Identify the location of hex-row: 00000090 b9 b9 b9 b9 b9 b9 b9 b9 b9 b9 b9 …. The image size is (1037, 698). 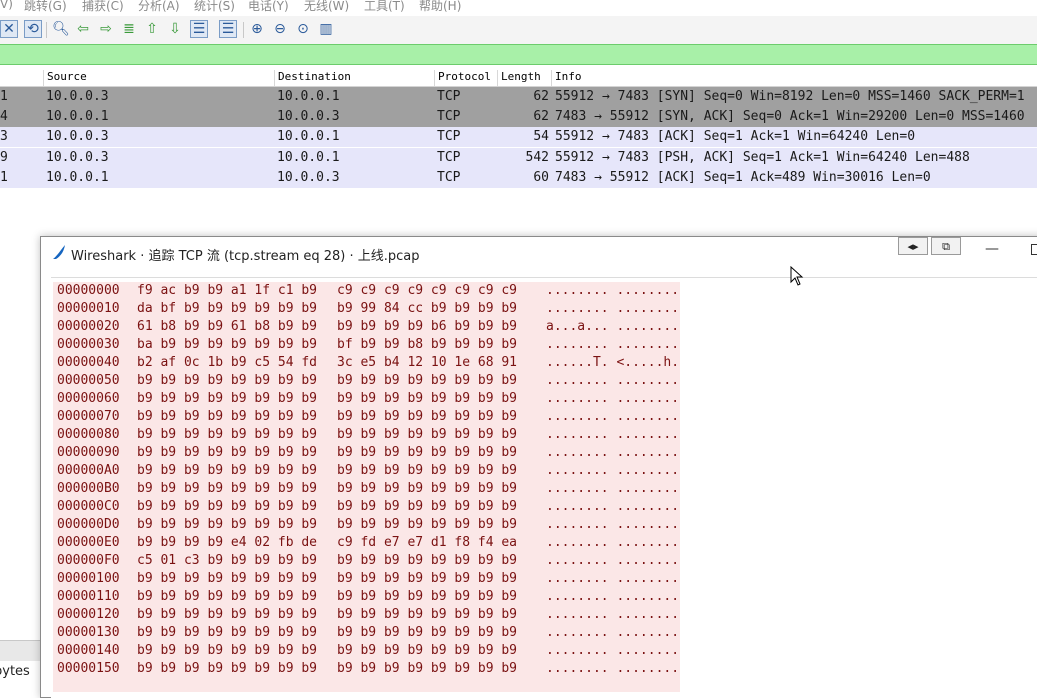
(366, 453).